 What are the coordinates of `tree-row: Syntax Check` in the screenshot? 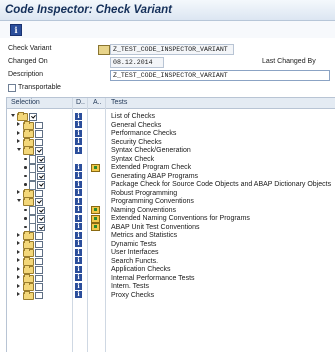 It's located at (171, 159).